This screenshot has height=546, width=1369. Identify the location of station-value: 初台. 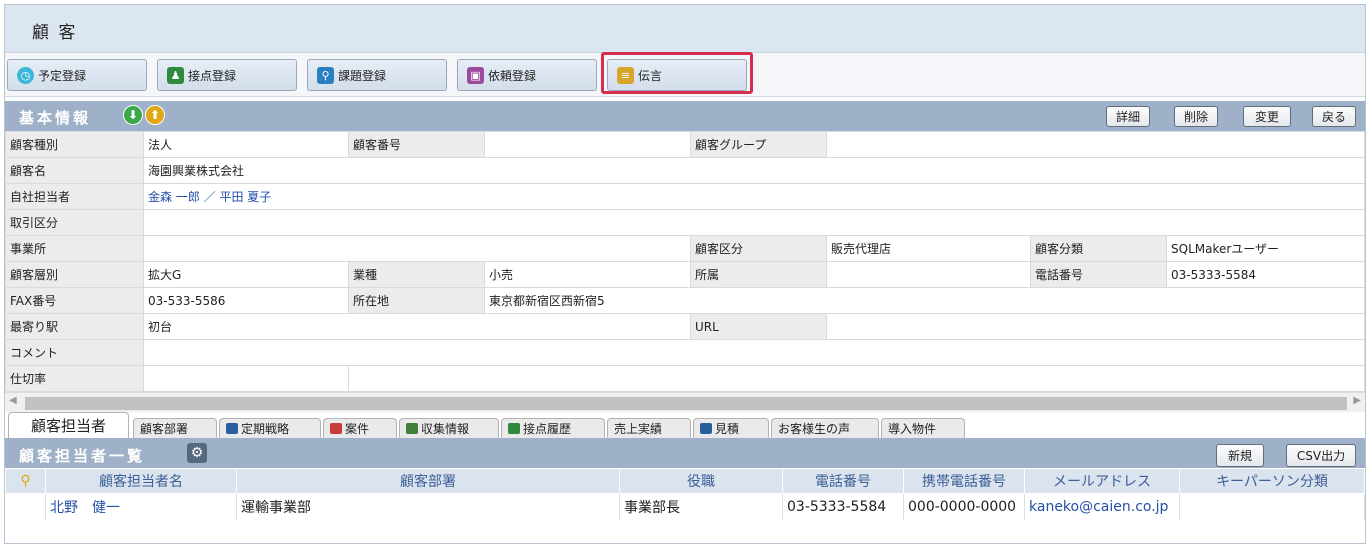
(417, 326).